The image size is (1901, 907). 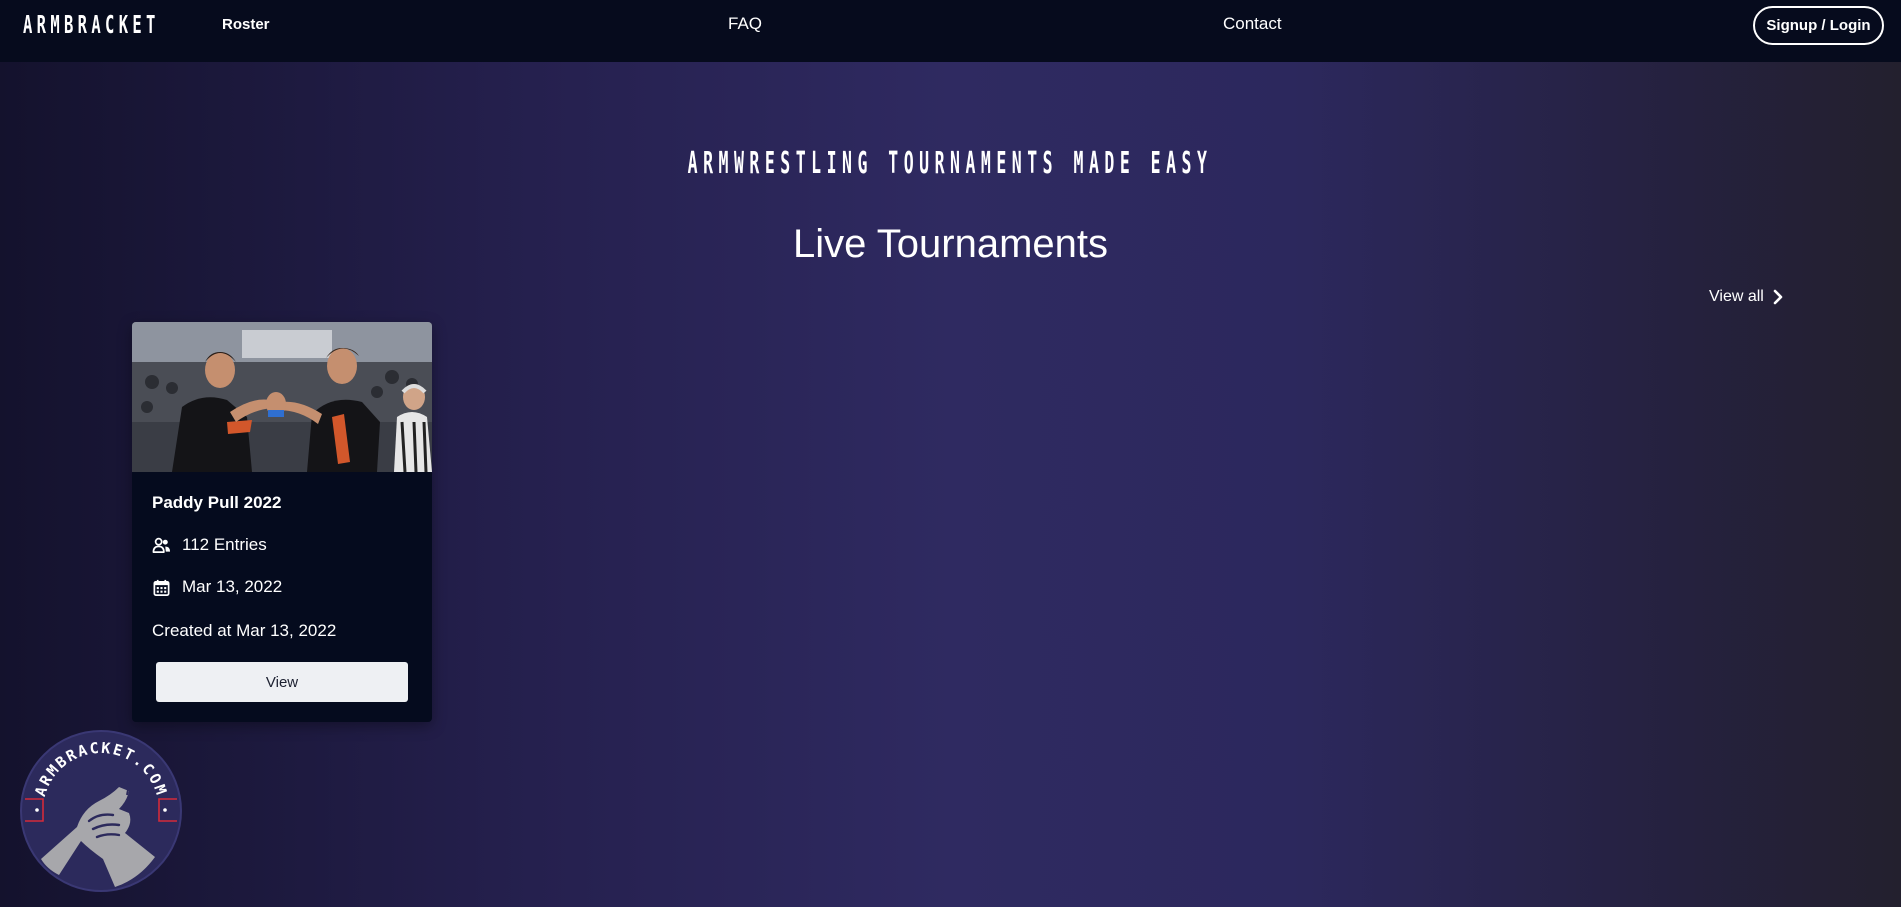 What do you see at coordinates (1778, 297) in the screenshot?
I see `chevron-right-icon` at bounding box center [1778, 297].